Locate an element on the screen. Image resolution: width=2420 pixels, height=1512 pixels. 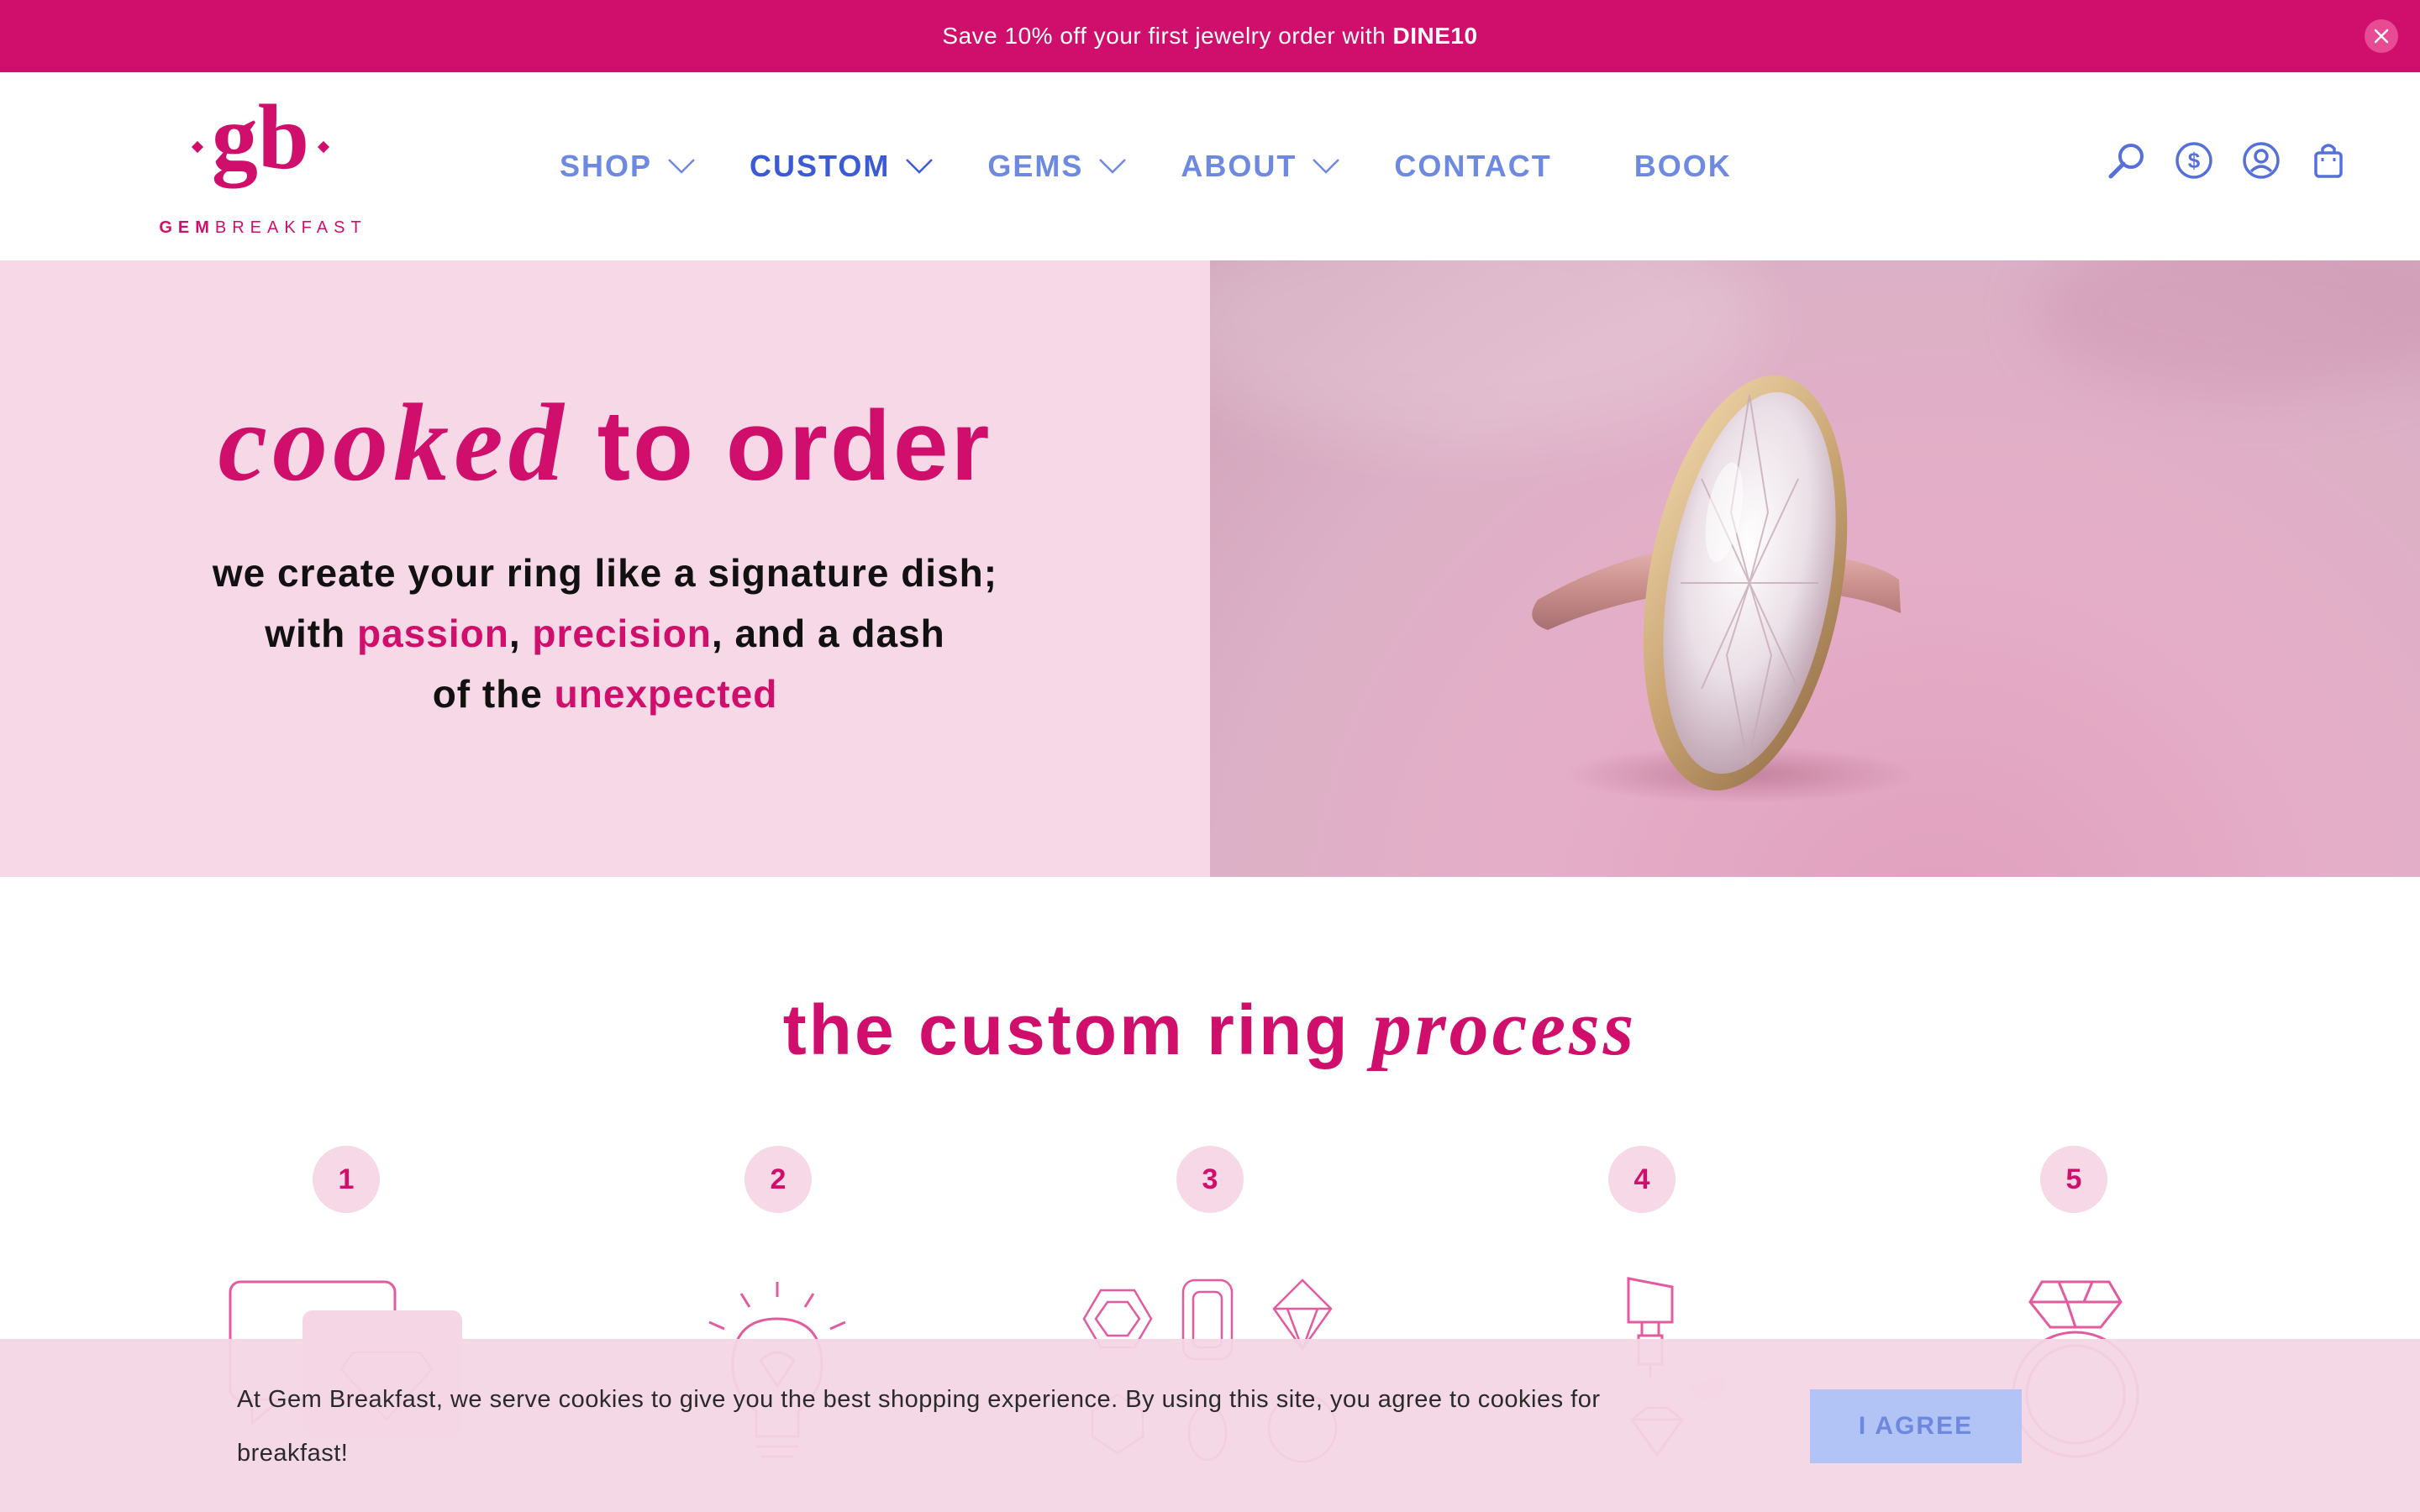
step-badge-5: 5 is located at coordinates (2073, 1179).